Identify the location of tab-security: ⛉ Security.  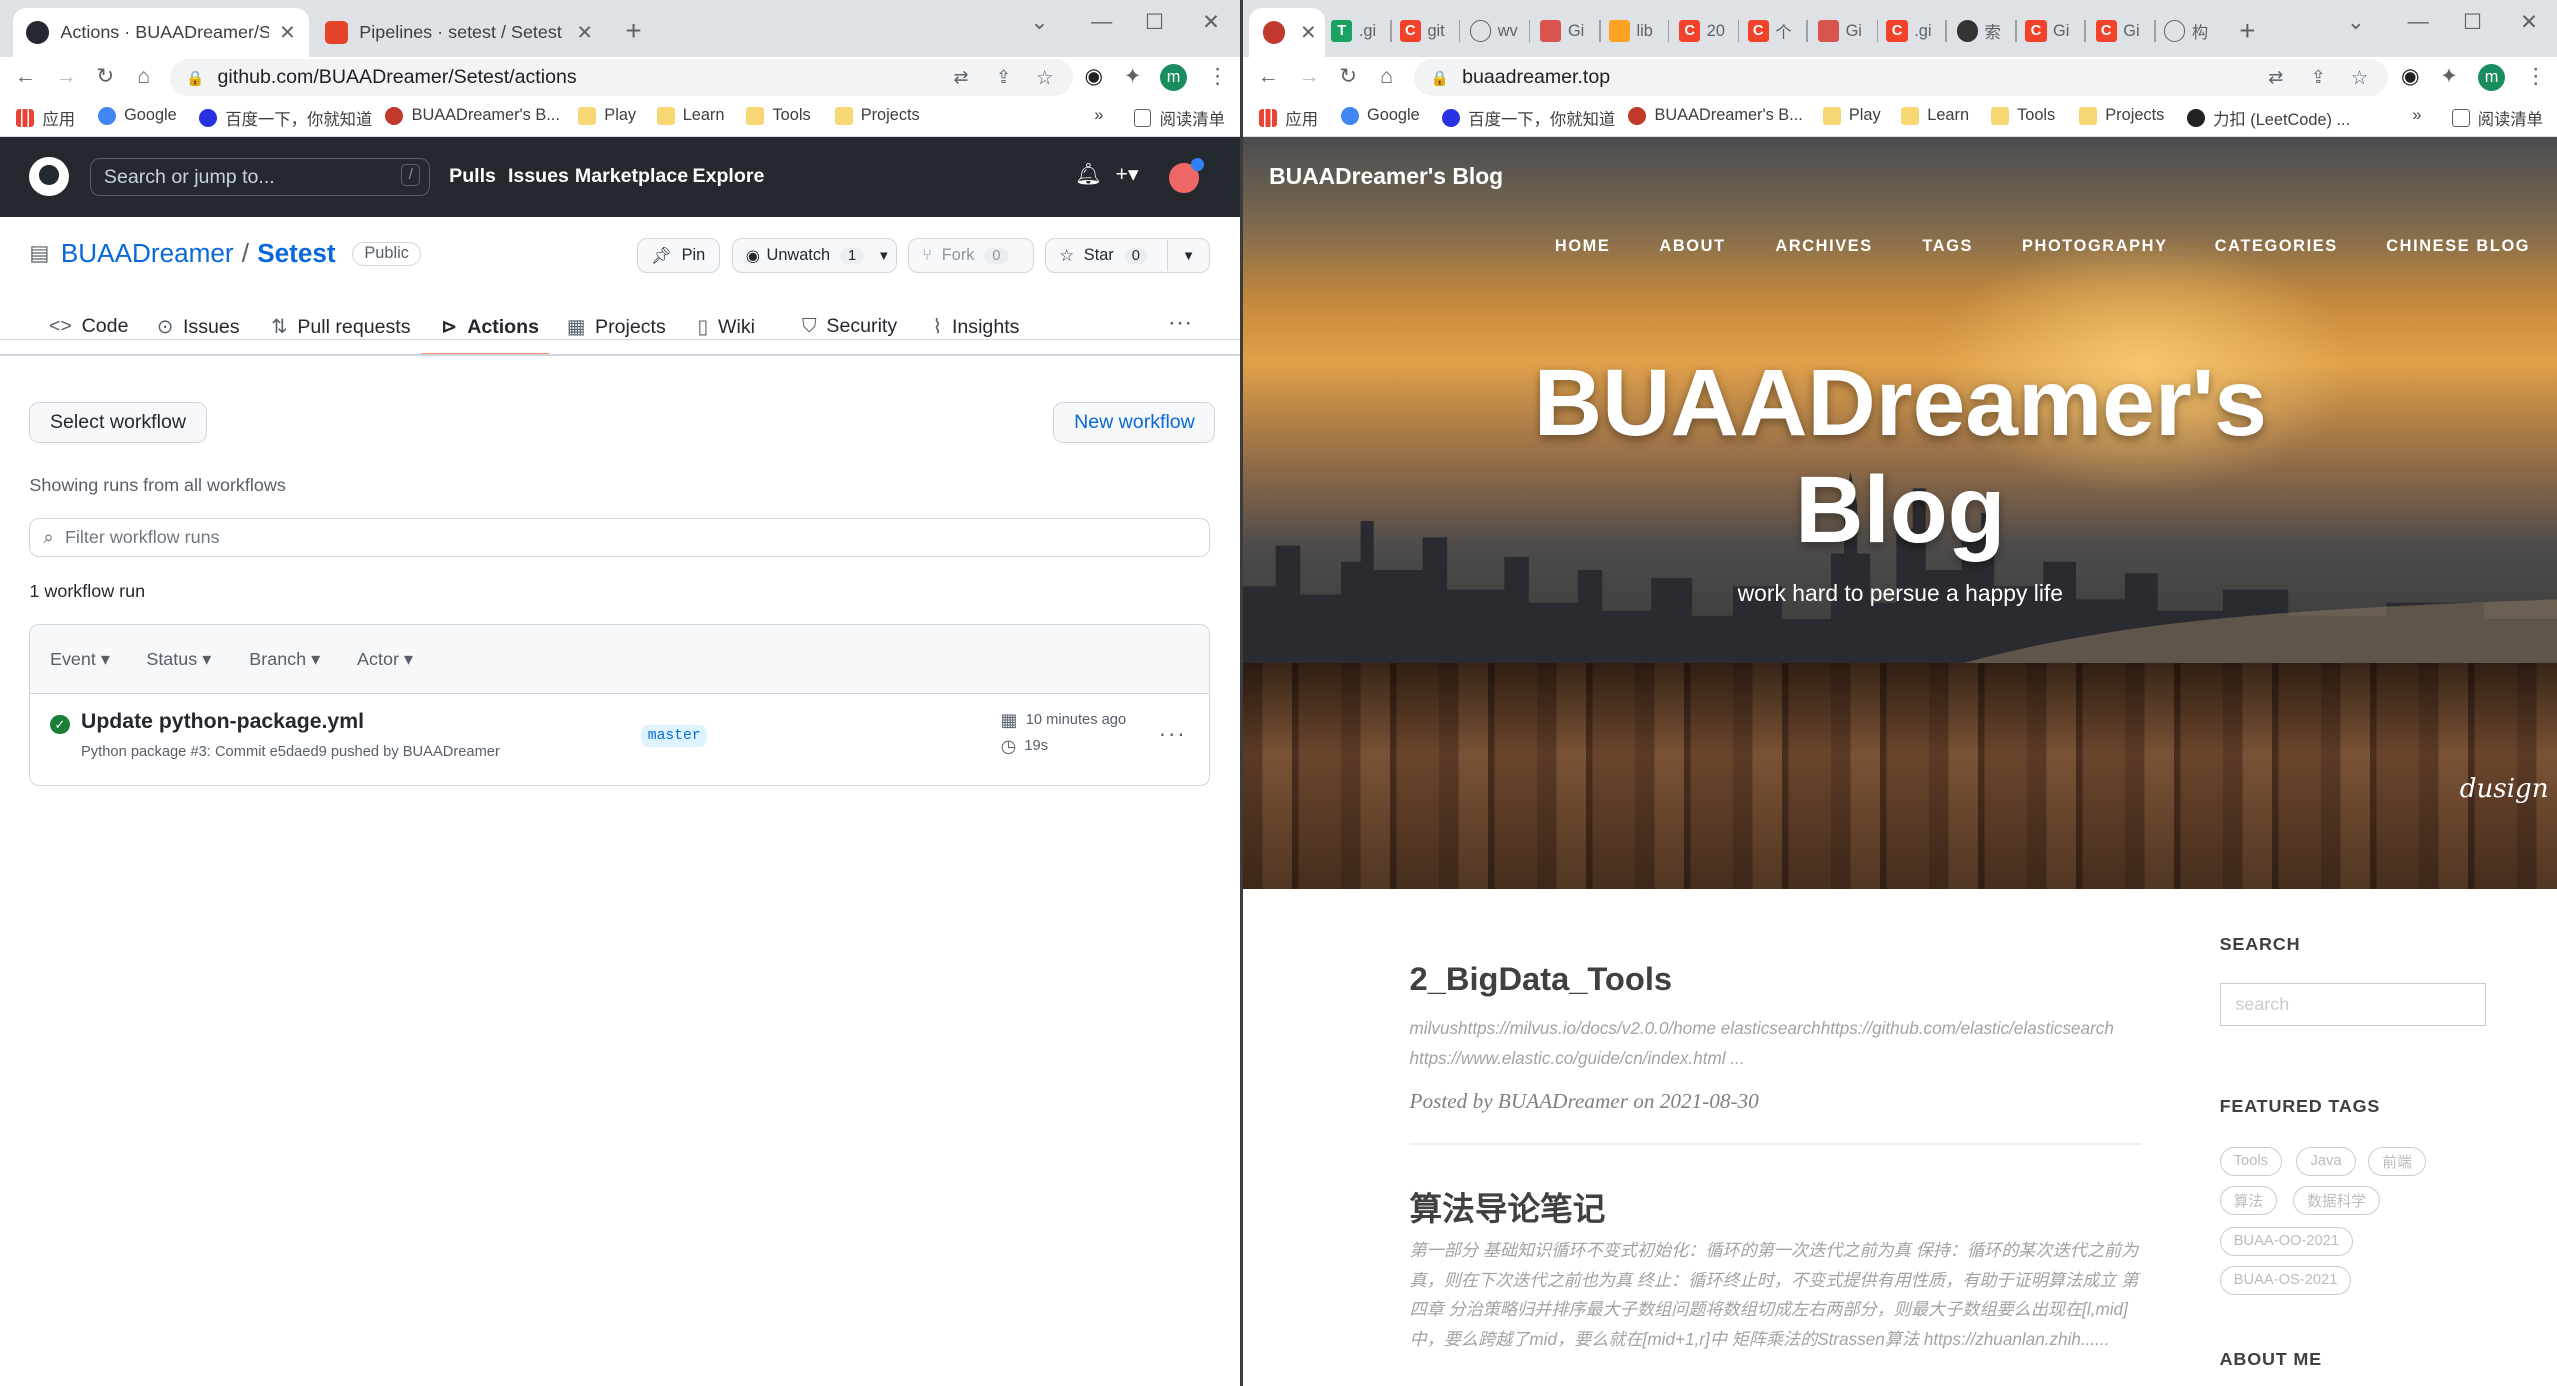
(849, 326).